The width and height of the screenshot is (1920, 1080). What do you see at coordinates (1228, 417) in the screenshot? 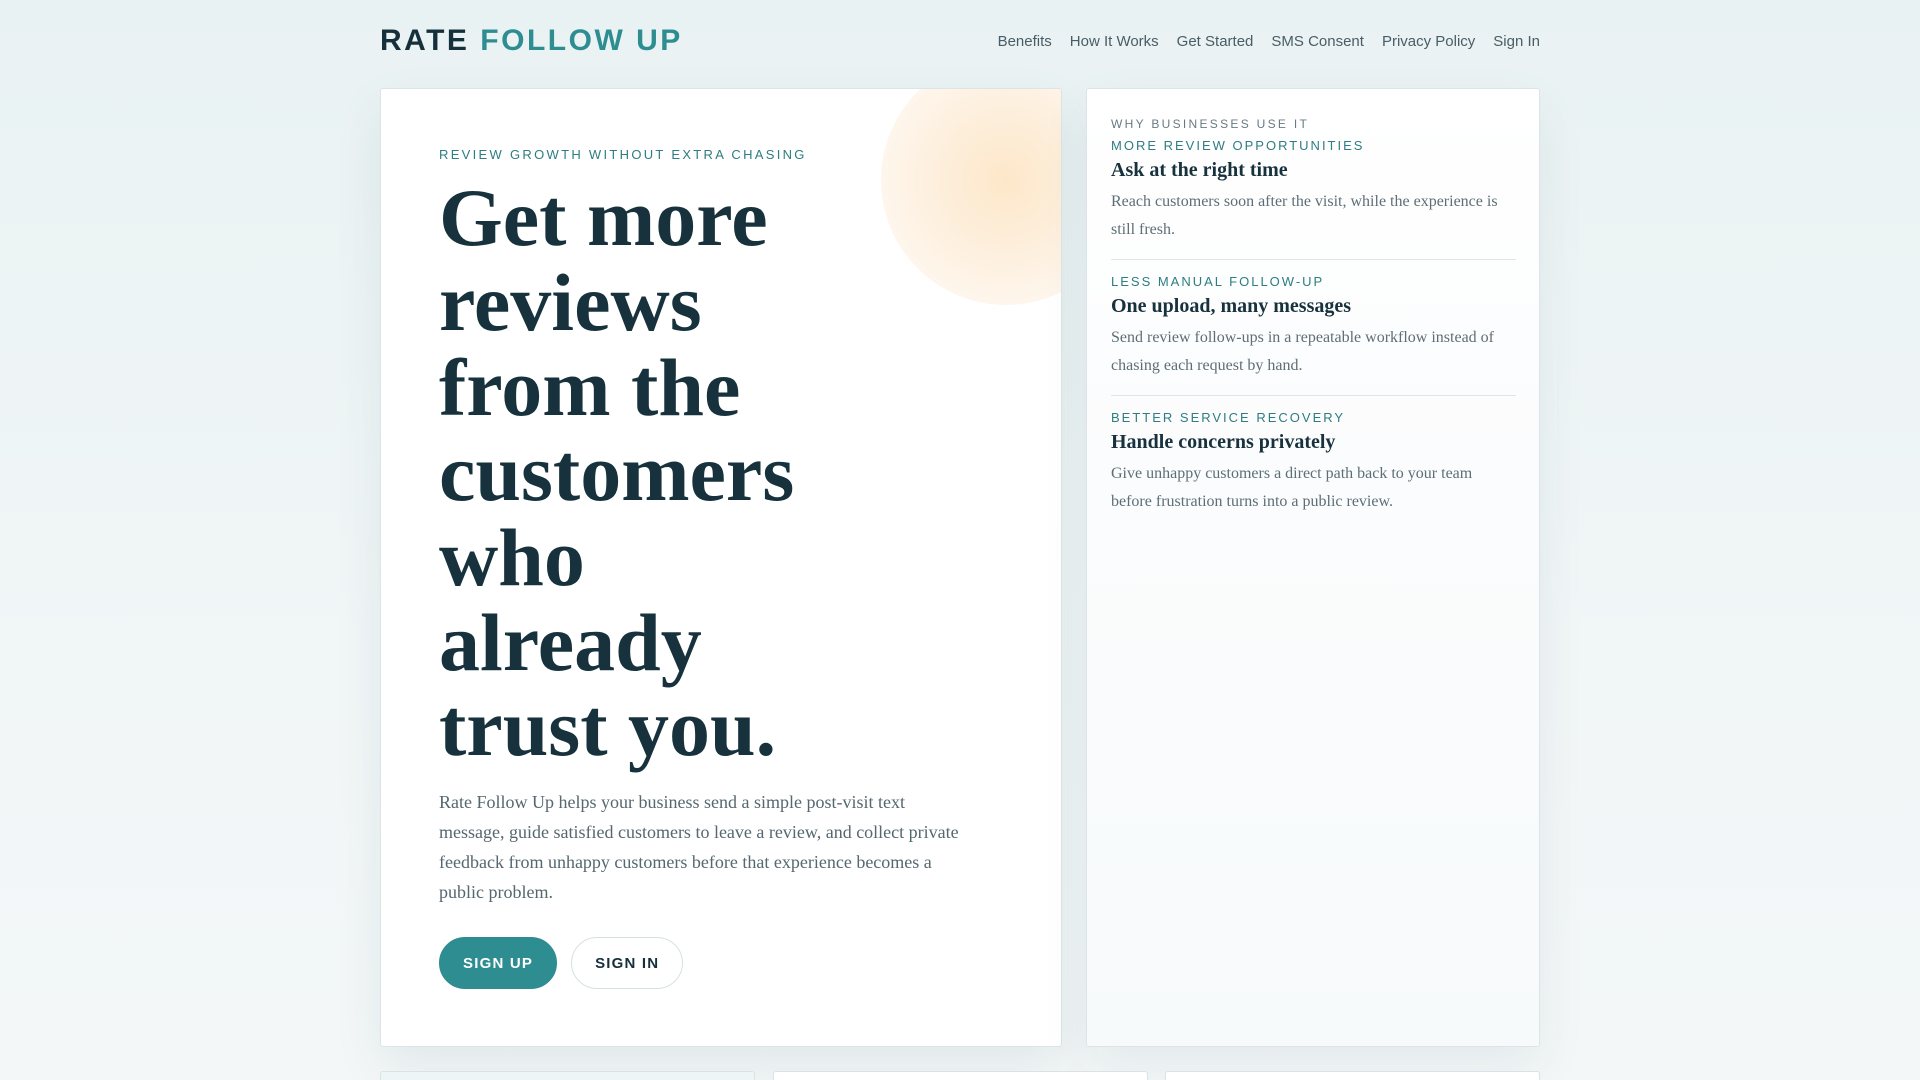
I see `benefit-tag: BETTER SERVICE RECOVERY` at bounding box center [1228, 417].